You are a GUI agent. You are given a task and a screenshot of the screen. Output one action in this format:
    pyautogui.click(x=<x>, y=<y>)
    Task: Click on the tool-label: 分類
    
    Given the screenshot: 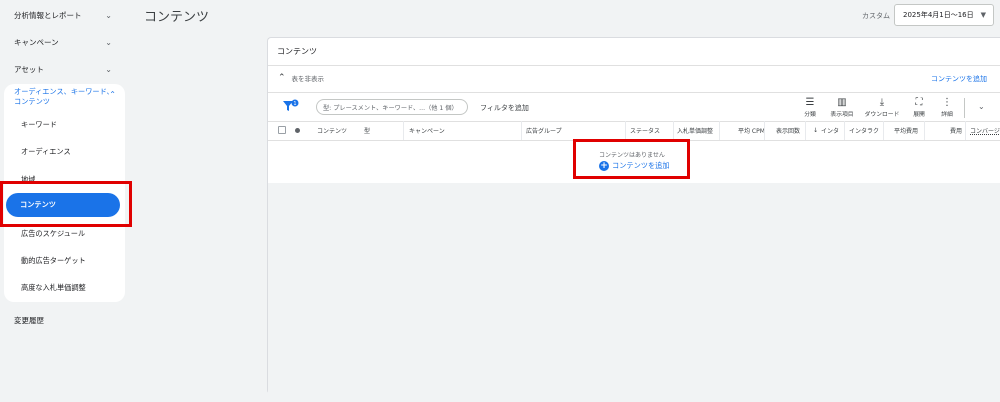 What is the action you would take?
    pyautogui.click(x=810, y=115)
    